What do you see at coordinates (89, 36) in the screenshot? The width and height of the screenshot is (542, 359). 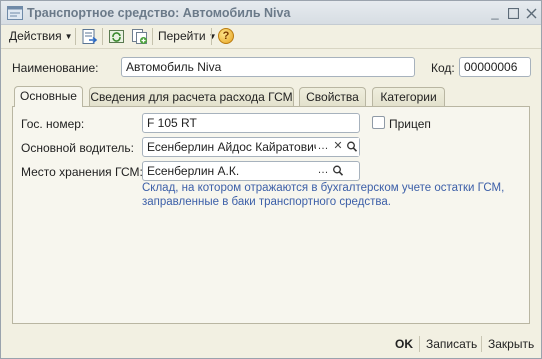 I see `save-close-icon` at bounding box center [89, 36].